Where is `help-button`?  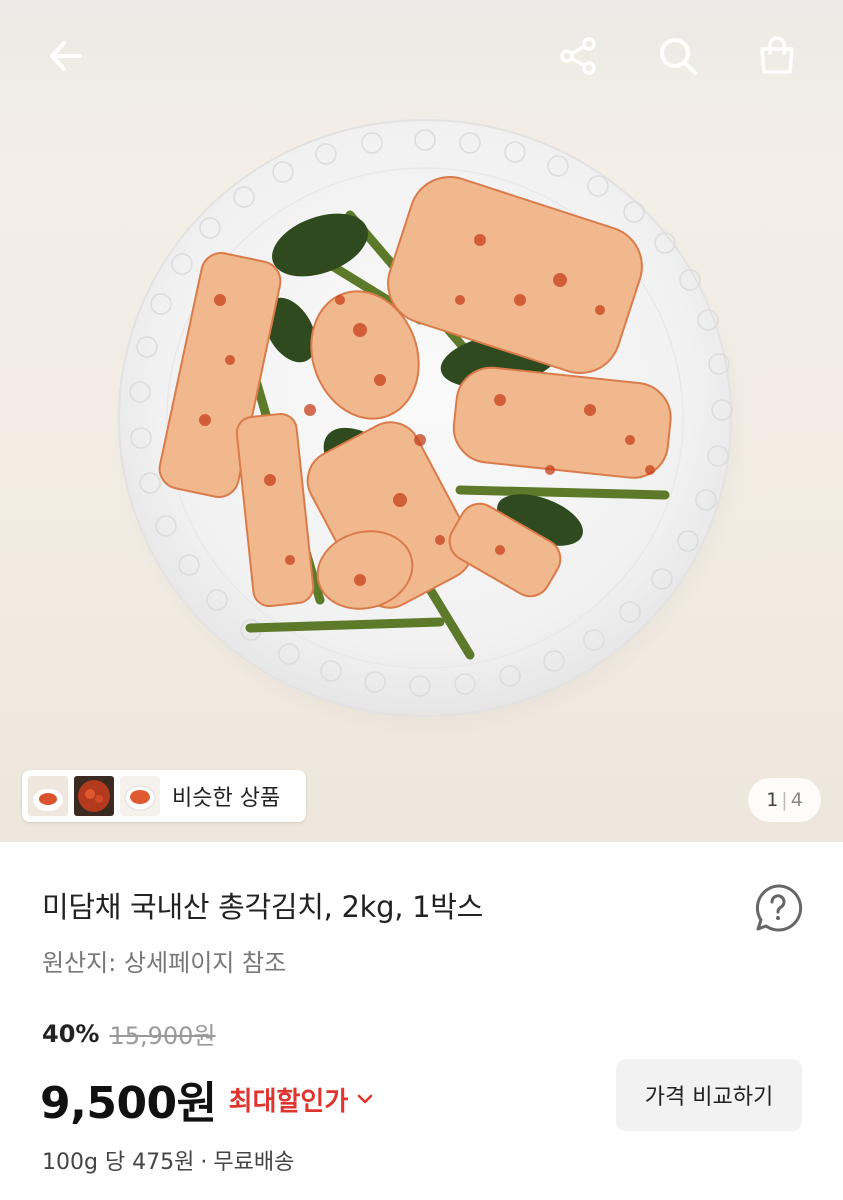
help-button is located at coordinates (778, 908).